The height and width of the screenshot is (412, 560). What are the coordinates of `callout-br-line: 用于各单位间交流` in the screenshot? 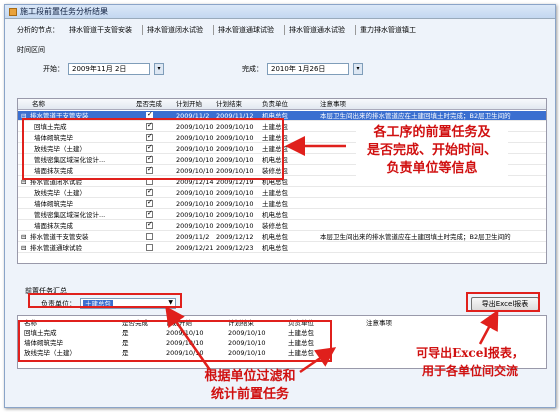 It's located at (469, 371).